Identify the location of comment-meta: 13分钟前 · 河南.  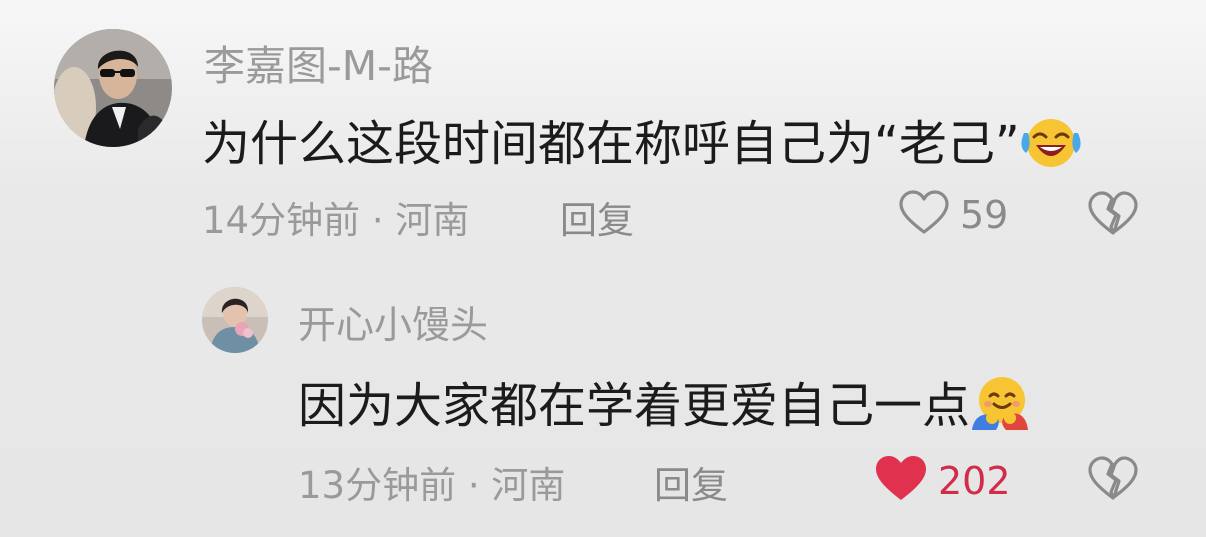
(431, 482).